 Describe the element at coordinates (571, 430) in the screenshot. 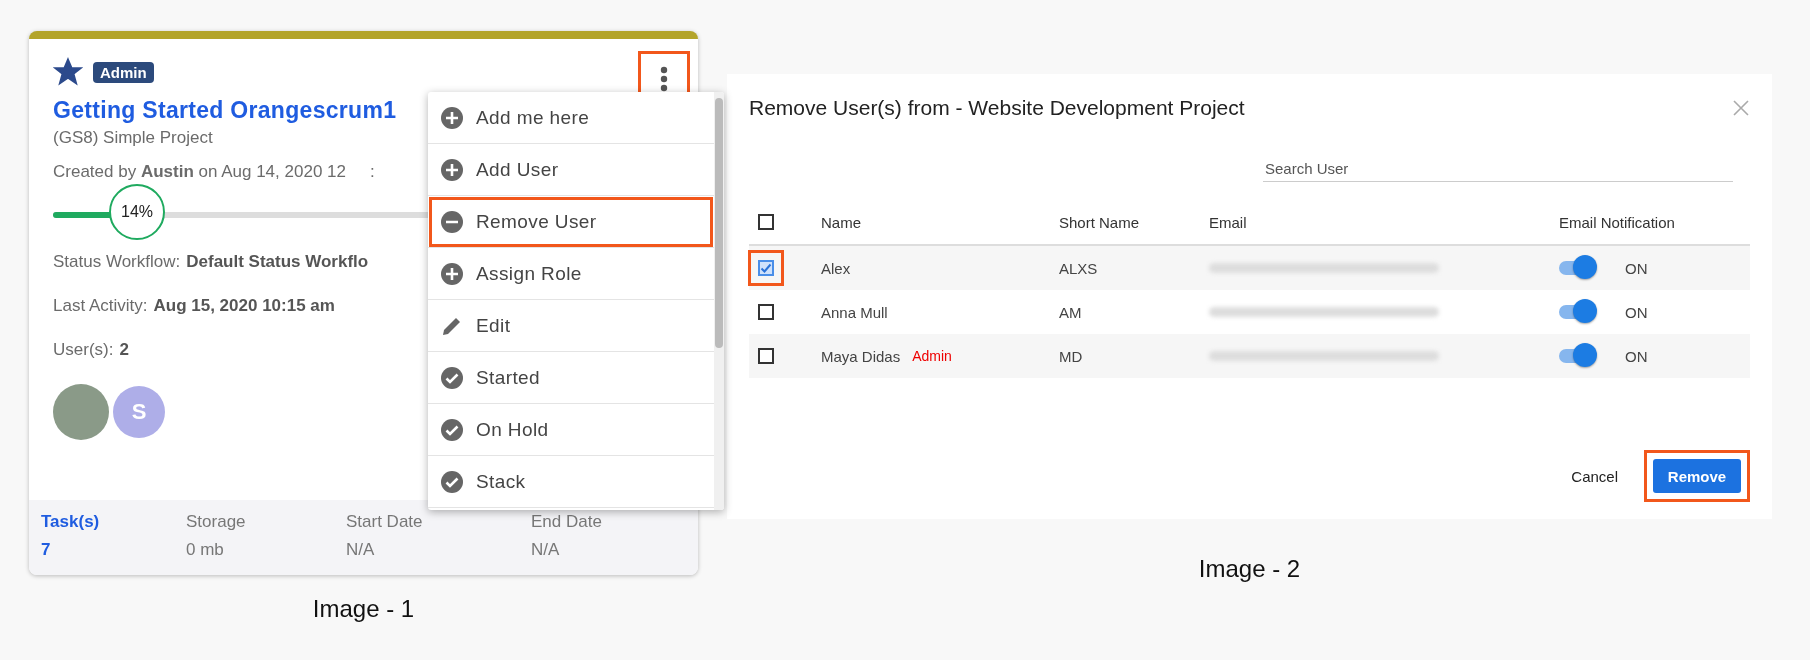

I see `menu-item: On Hold` at that location.